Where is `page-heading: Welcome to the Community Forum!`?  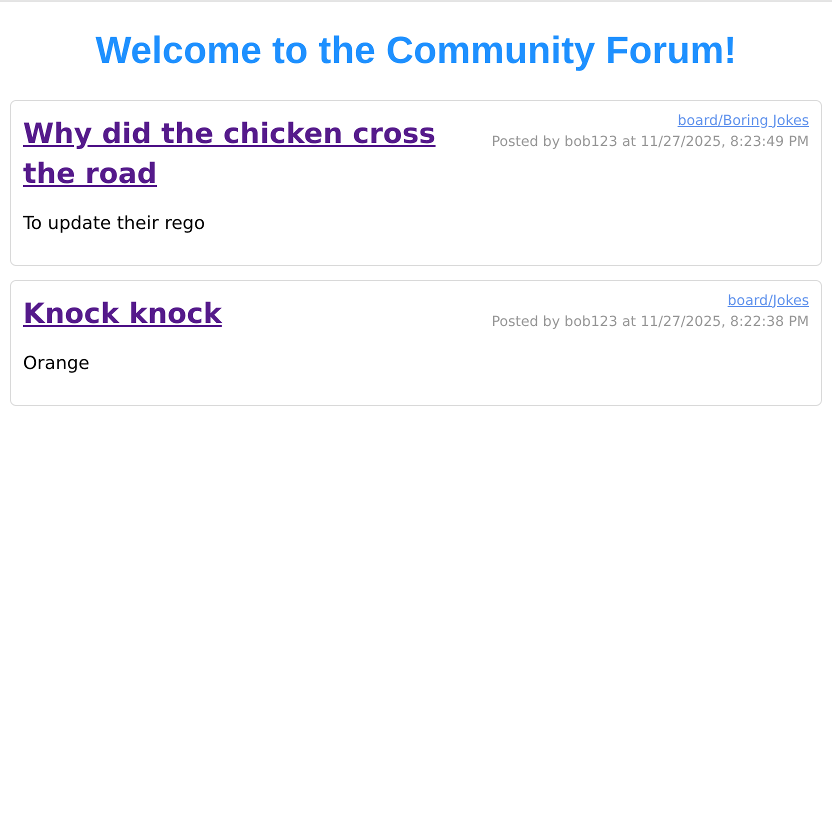 page-heading: Welcome to the Community Forum! is located at coordinates (416, 51).